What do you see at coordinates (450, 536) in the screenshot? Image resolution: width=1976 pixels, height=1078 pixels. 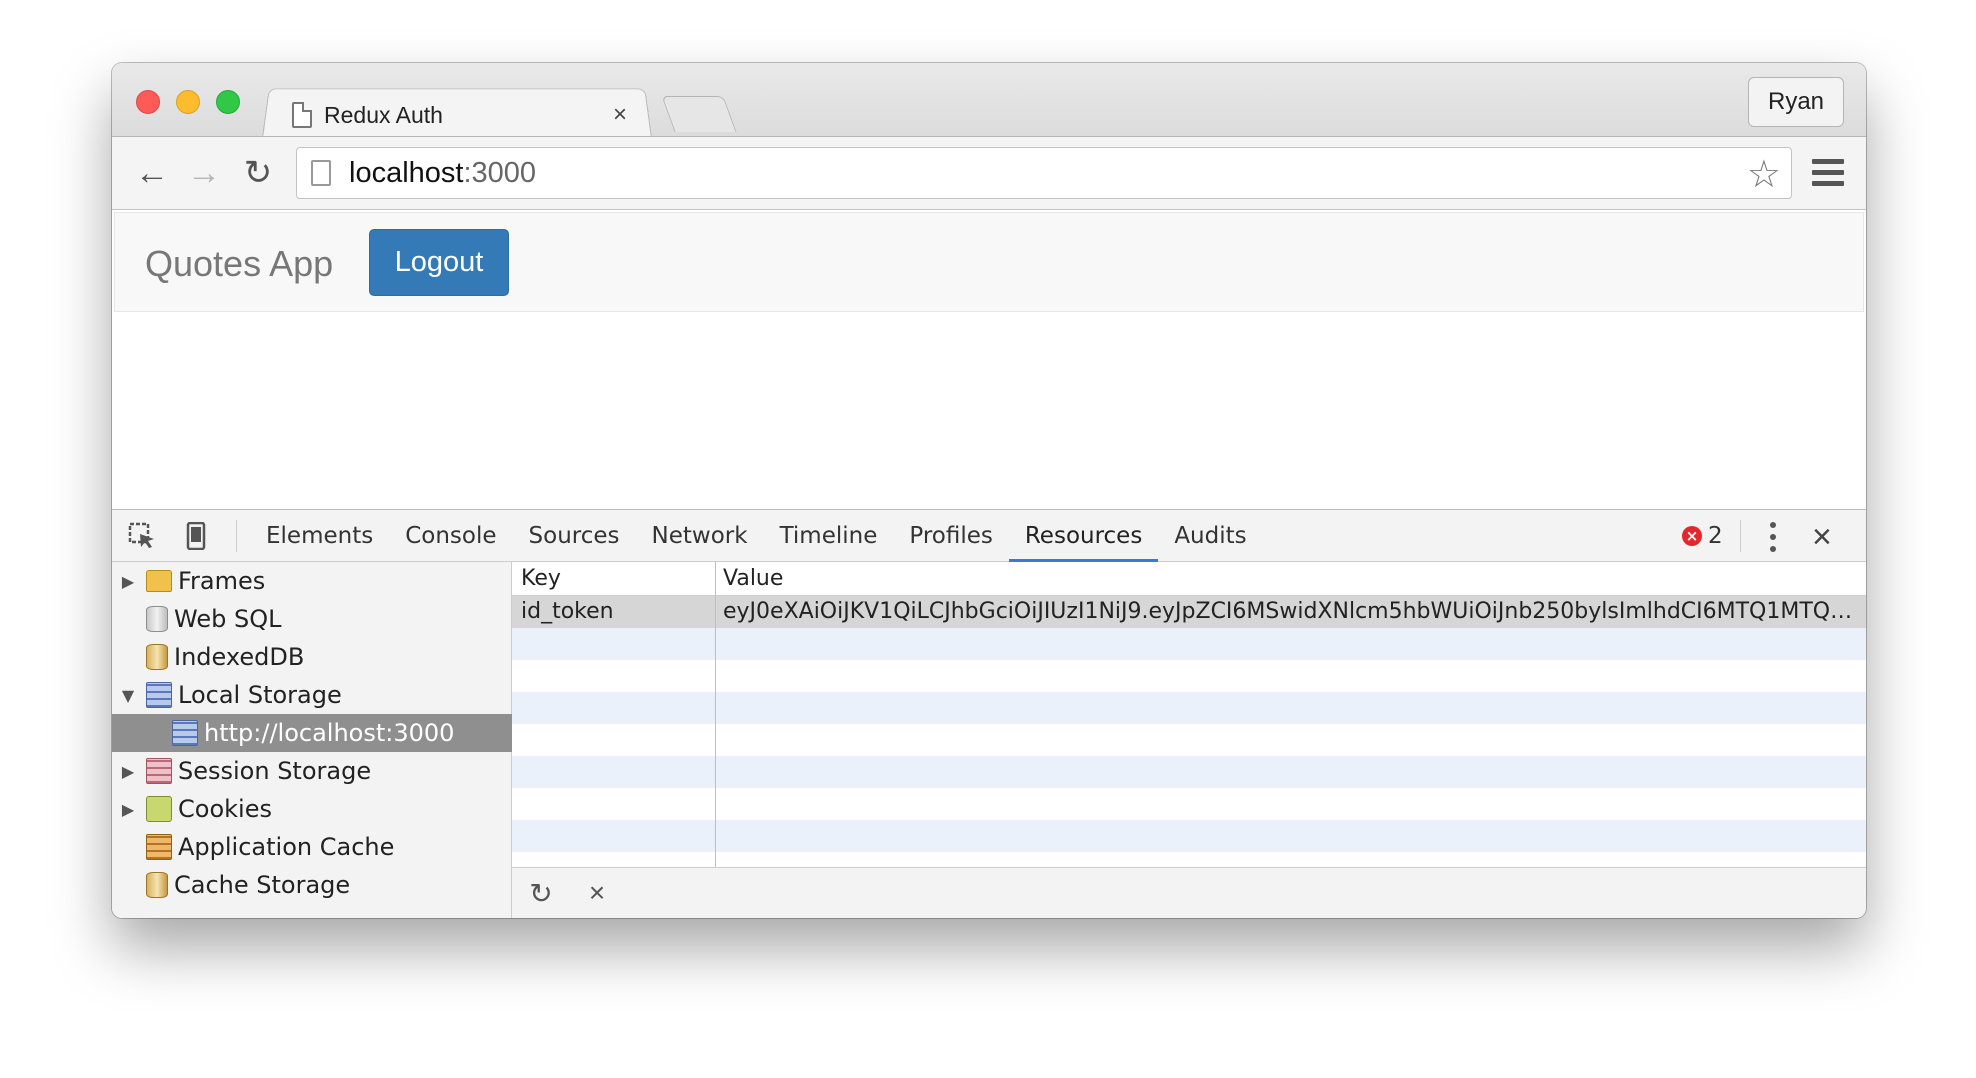 I see `tab-console: Console` at bounding box center [450, 536].